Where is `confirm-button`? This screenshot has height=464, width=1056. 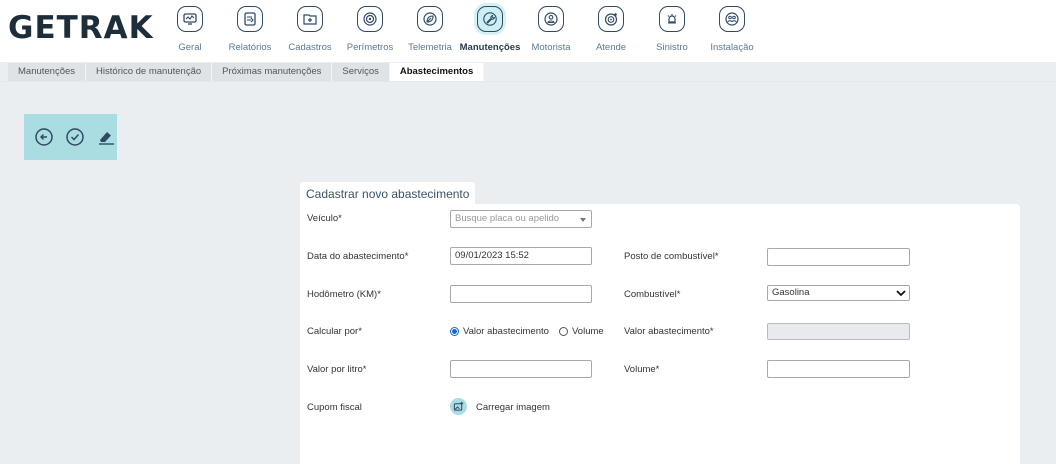 confirm-button is located at coordinates (74, 137).